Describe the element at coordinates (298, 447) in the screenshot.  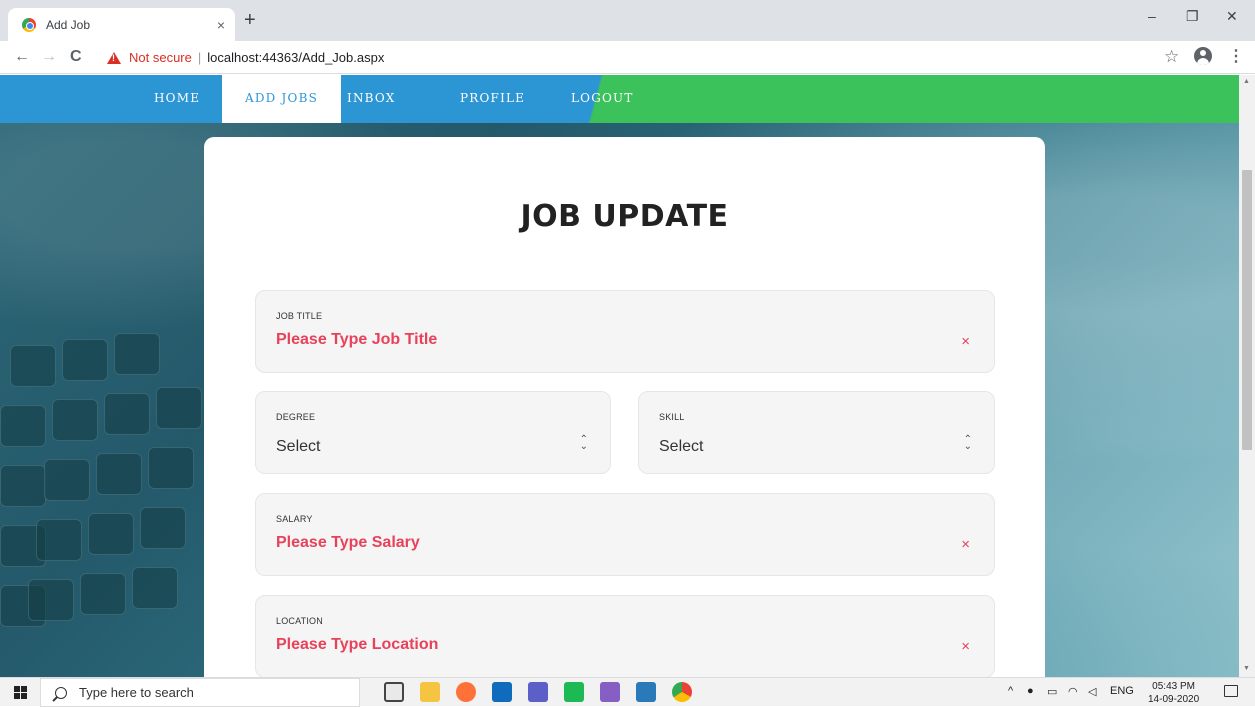
I see `degree-select: Select` at that location.